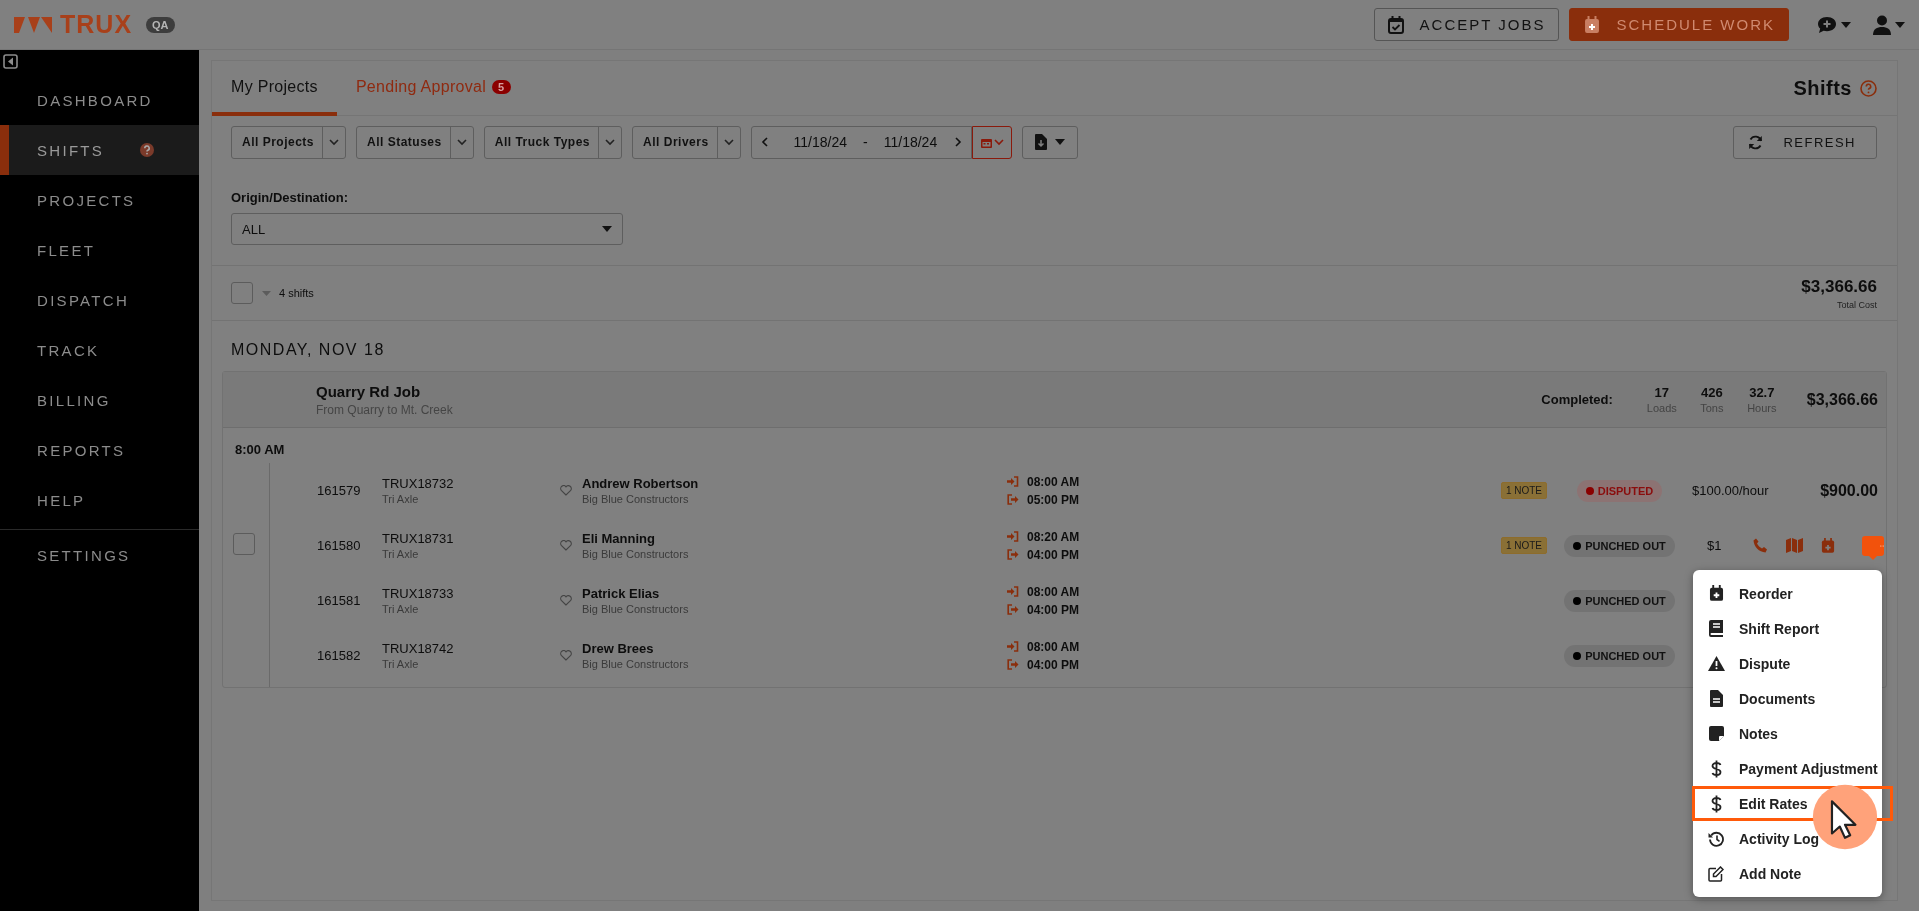 Image resolution: width=1919 pixels, height=911 pixels. Describe the element at coordinates (553, 142) in the screenshot. I see `filter-dropdown: All Truck Types` at that location.